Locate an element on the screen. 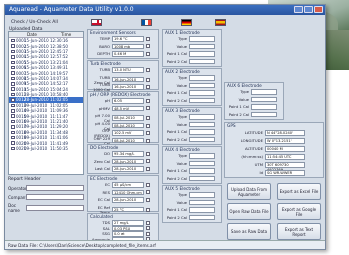  open-raw-button: Open Raw Data File is located at coordinates (249, 211).